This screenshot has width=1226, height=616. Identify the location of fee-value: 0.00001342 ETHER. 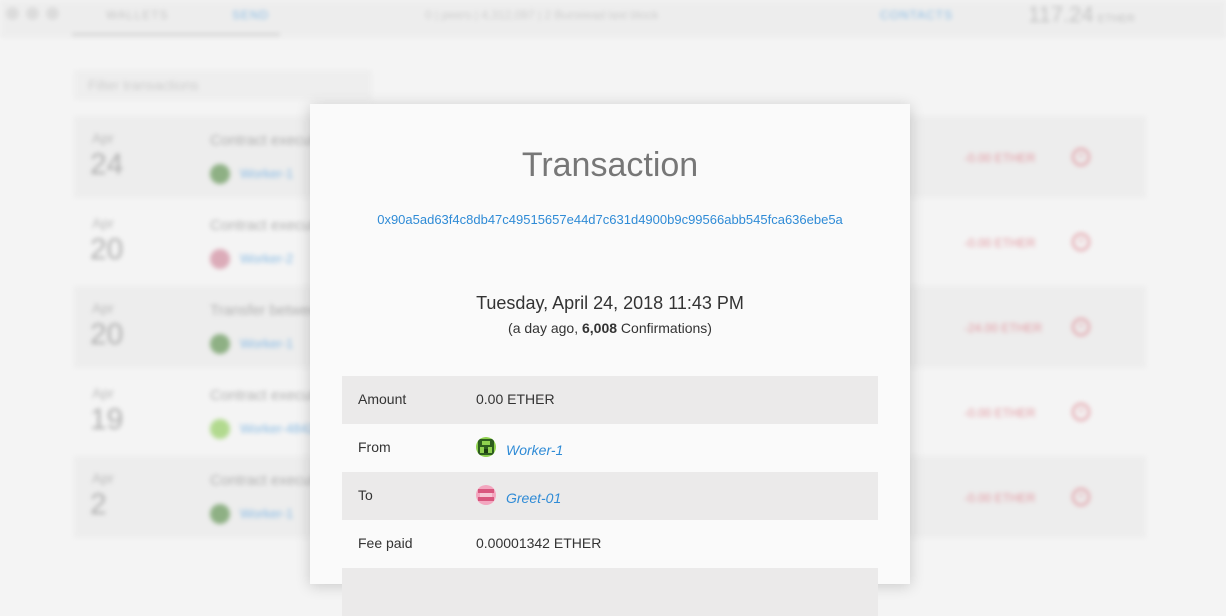
(539, 543).